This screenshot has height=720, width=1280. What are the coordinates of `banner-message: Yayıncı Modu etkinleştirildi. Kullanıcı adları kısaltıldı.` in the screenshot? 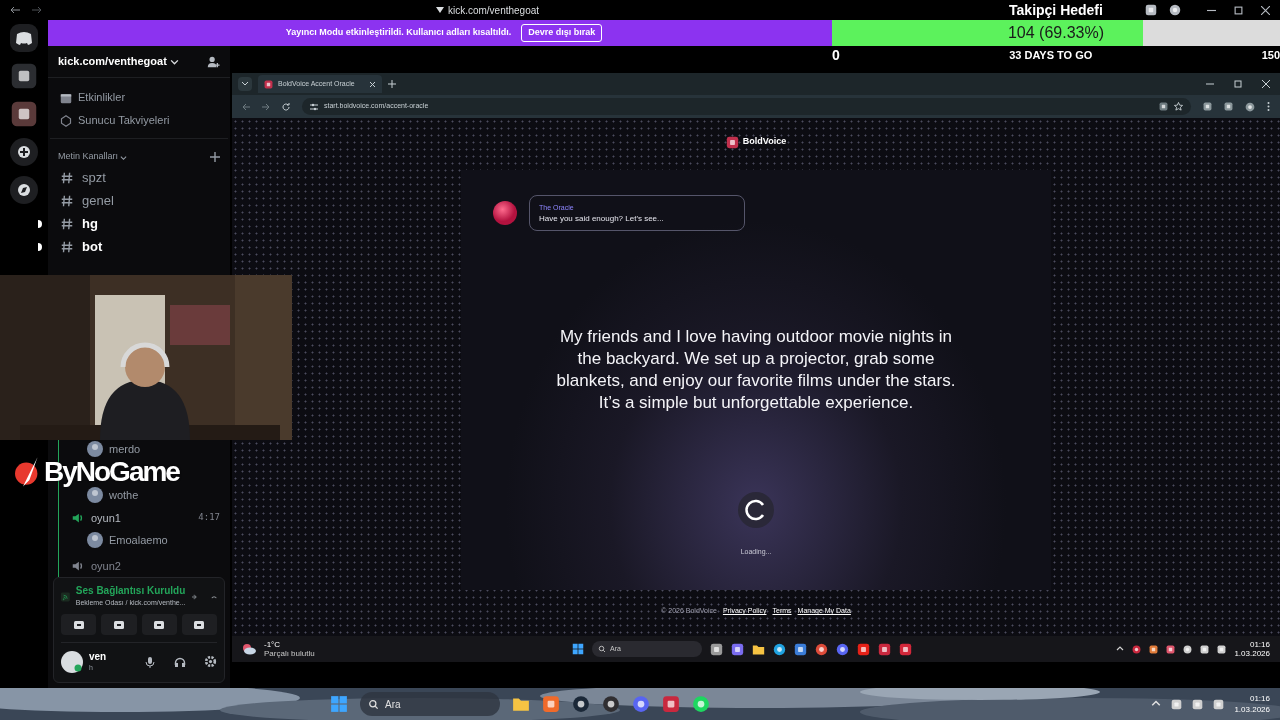 It's located at (398, 33).